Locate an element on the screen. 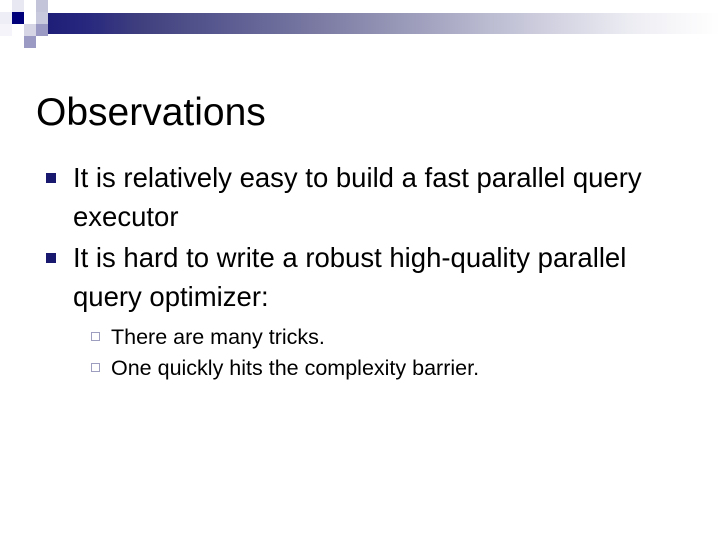  list-item: One quickly hits the complexity barrier. is located at coordinates (364, 368).